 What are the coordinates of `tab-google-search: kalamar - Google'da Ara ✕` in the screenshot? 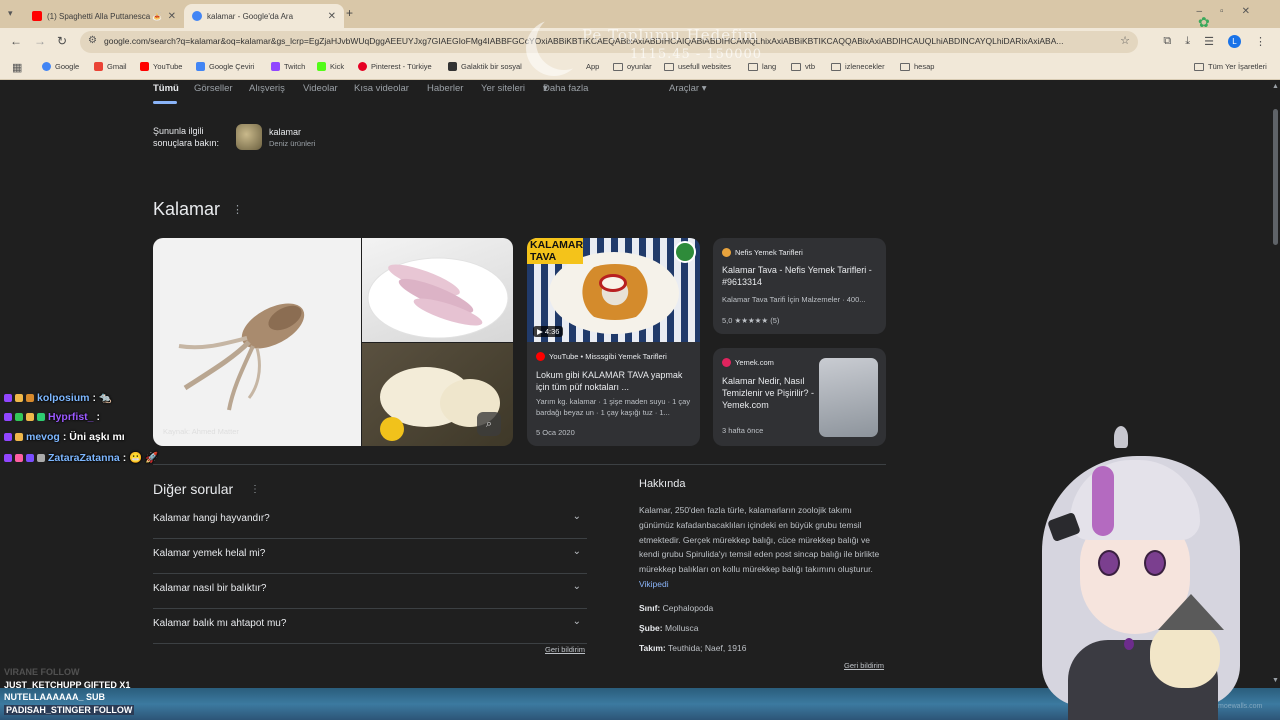 It's located at (264, 16).